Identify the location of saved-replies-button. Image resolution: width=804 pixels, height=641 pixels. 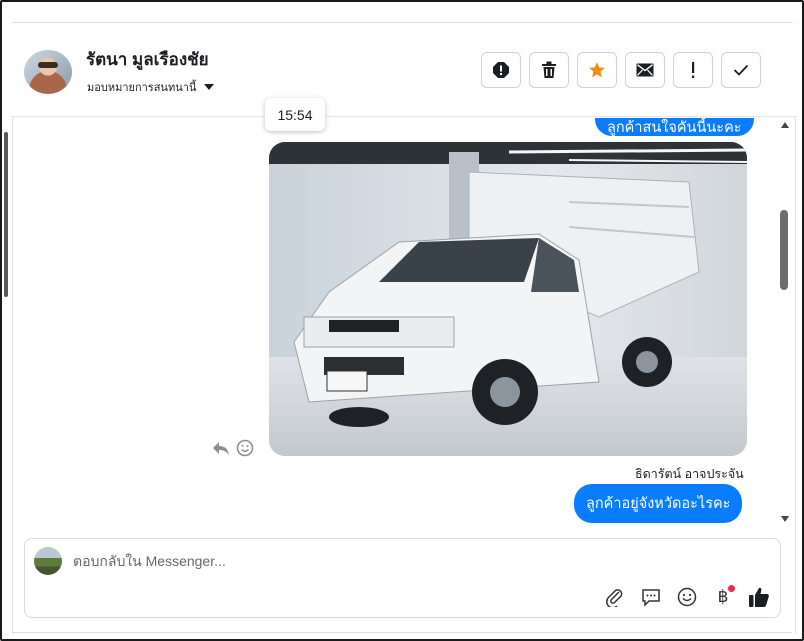
(651, 597).